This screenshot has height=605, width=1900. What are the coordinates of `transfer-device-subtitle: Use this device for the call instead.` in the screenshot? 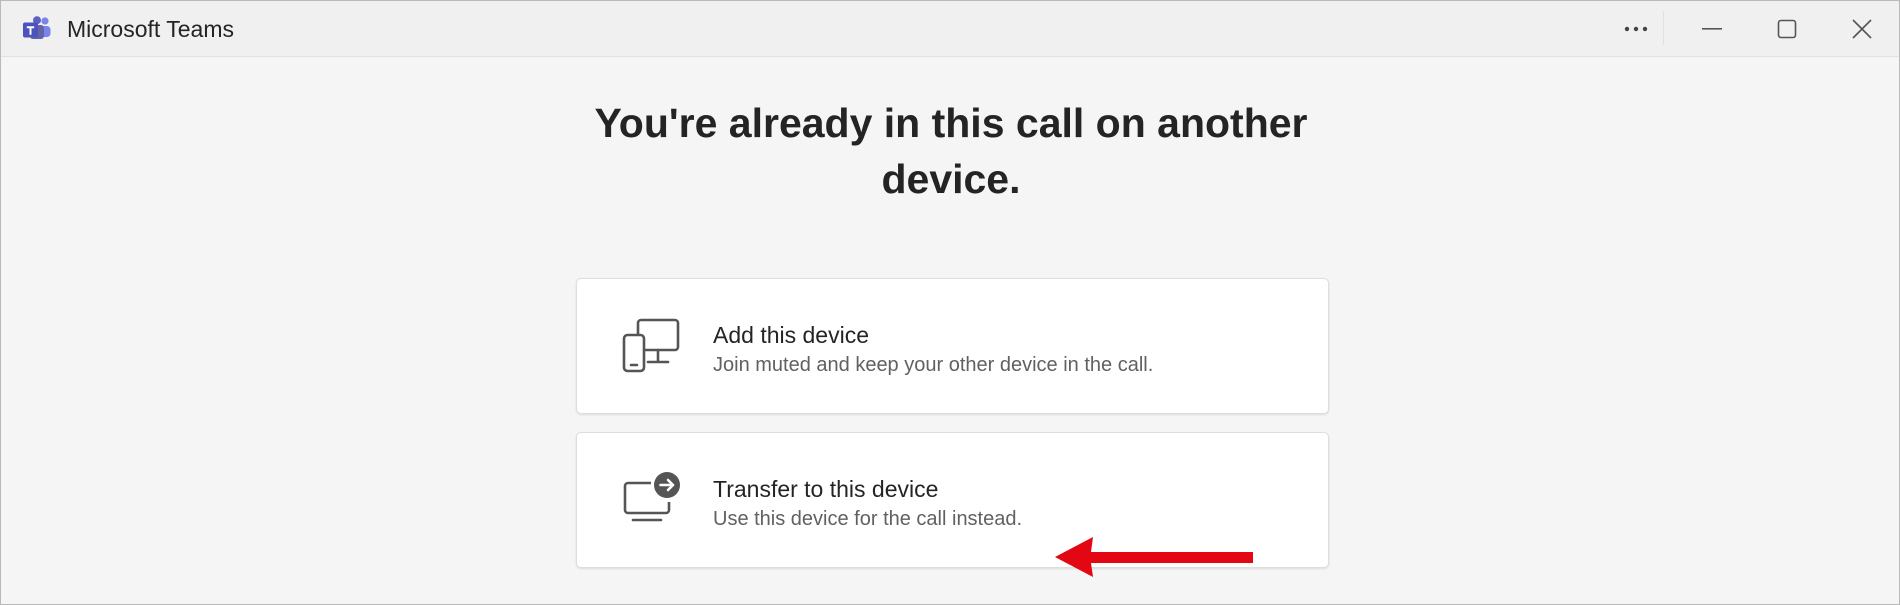 It's located at (868, 519).